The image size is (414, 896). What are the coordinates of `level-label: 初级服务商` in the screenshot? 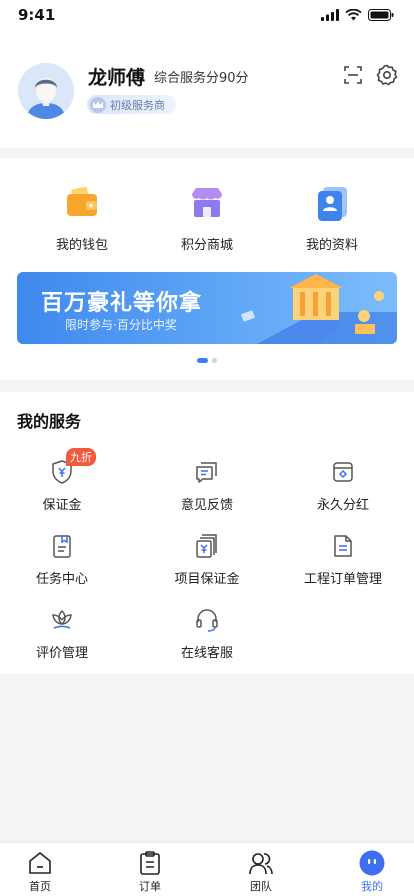 It's located at (137, 105).